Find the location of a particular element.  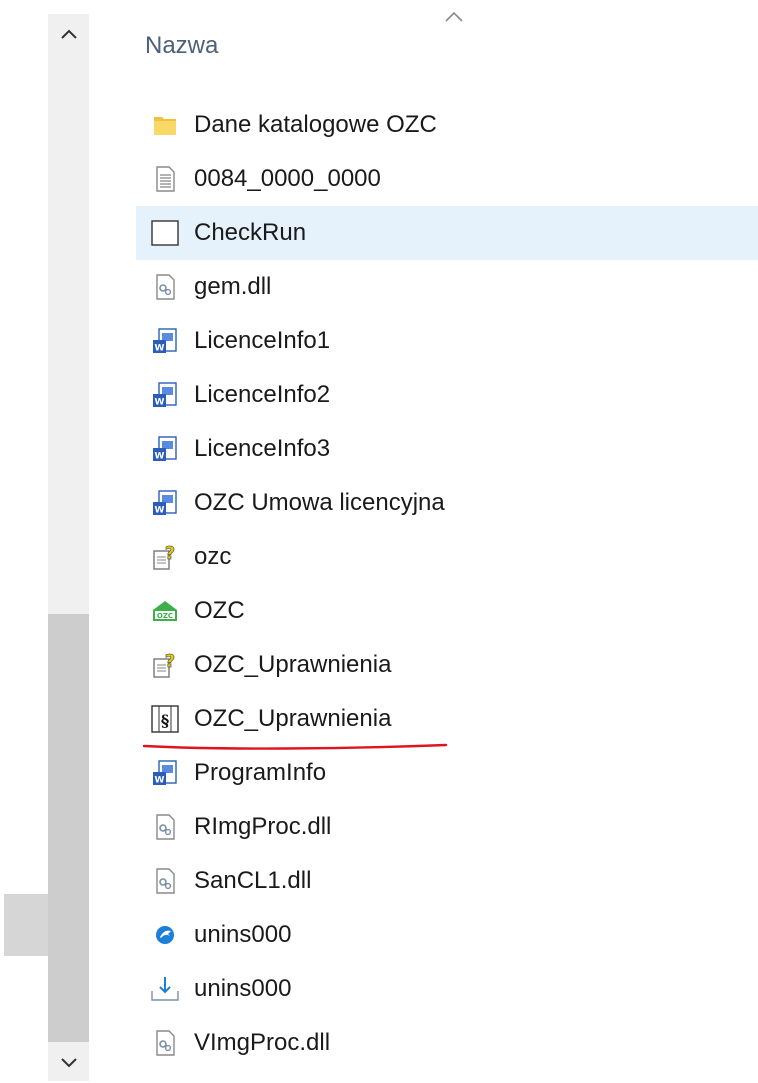

file-row: W OZC Umowa licencyjna is located at coordinates (447, 503).